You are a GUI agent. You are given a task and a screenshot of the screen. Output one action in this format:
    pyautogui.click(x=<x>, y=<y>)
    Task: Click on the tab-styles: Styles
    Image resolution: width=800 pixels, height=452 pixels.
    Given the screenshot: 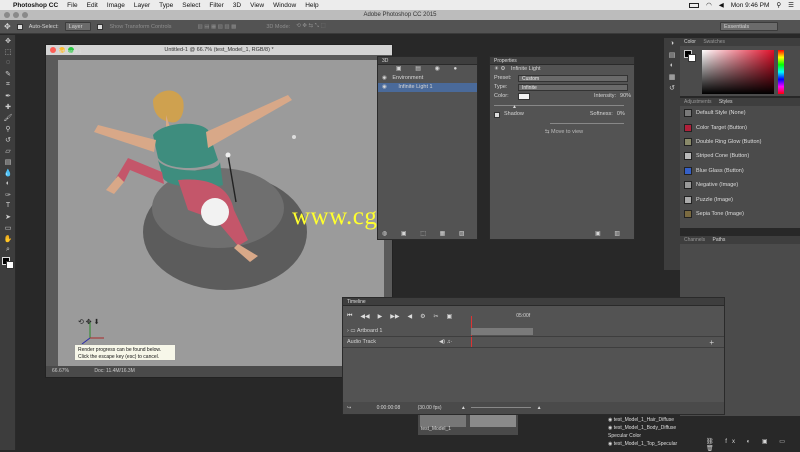 What is the action you would take?
    pyautogui.click(x=726, y=102)
    